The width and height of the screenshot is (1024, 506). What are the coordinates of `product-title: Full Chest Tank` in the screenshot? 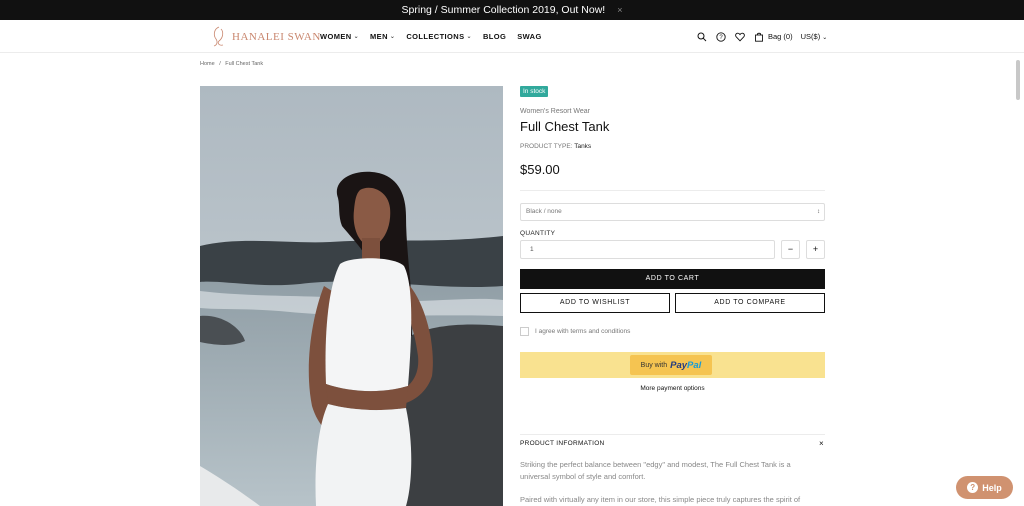 It's located at (565, 126).